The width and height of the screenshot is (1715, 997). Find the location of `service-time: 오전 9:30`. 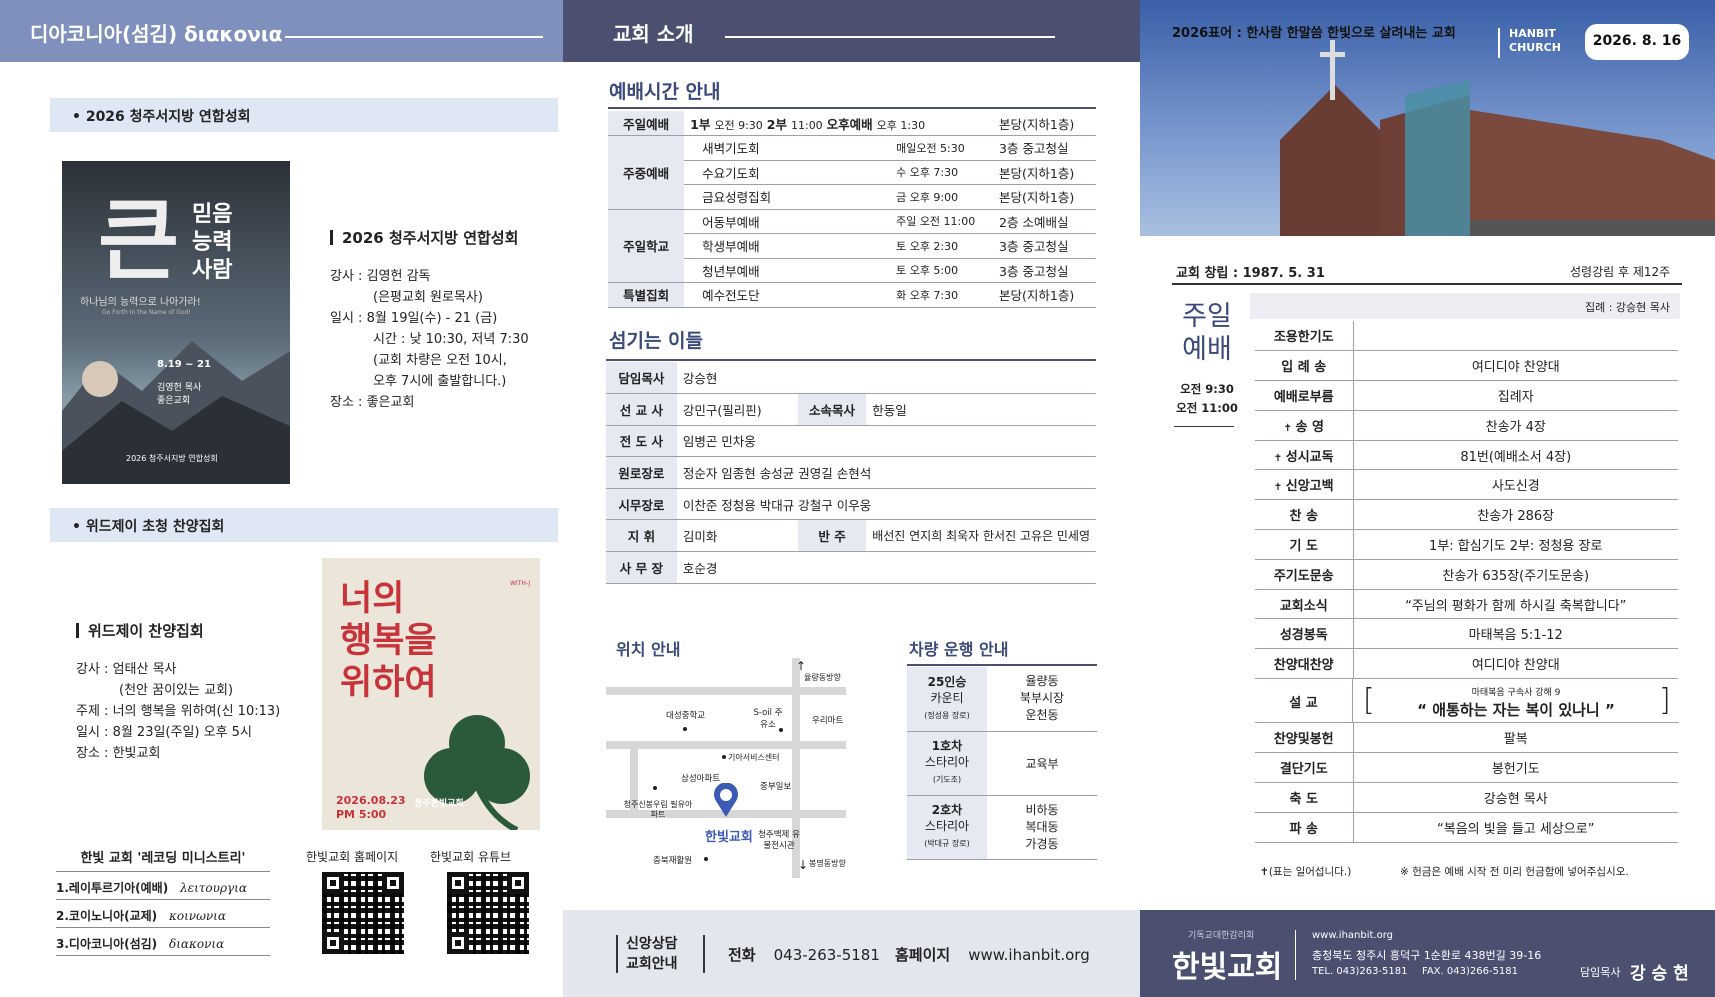

service-time: 오전 9:30 is located at coordinates (1207, 389).